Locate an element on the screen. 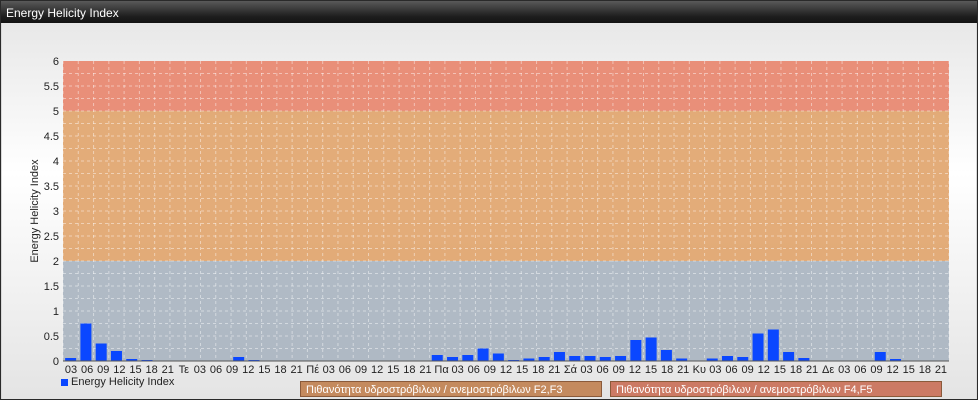 The height and width of the screenshot is (400, 978). legend-swatch is located at coordinates (64, 382).